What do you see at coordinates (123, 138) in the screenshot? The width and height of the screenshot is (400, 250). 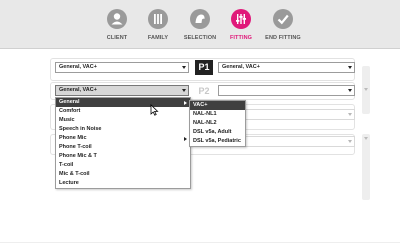 I see `menu-item-phone-mic: Phone Mic` at bounding box center [123, 138].